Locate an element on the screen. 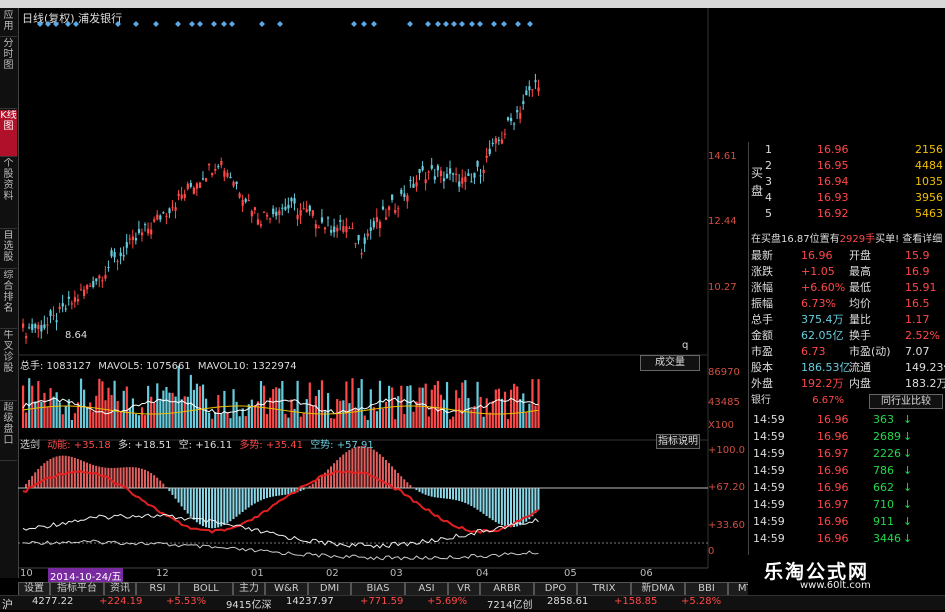 The image size is (945, 612). bid-row: 2 16.95 4484 is located at coordinates (855, 166).